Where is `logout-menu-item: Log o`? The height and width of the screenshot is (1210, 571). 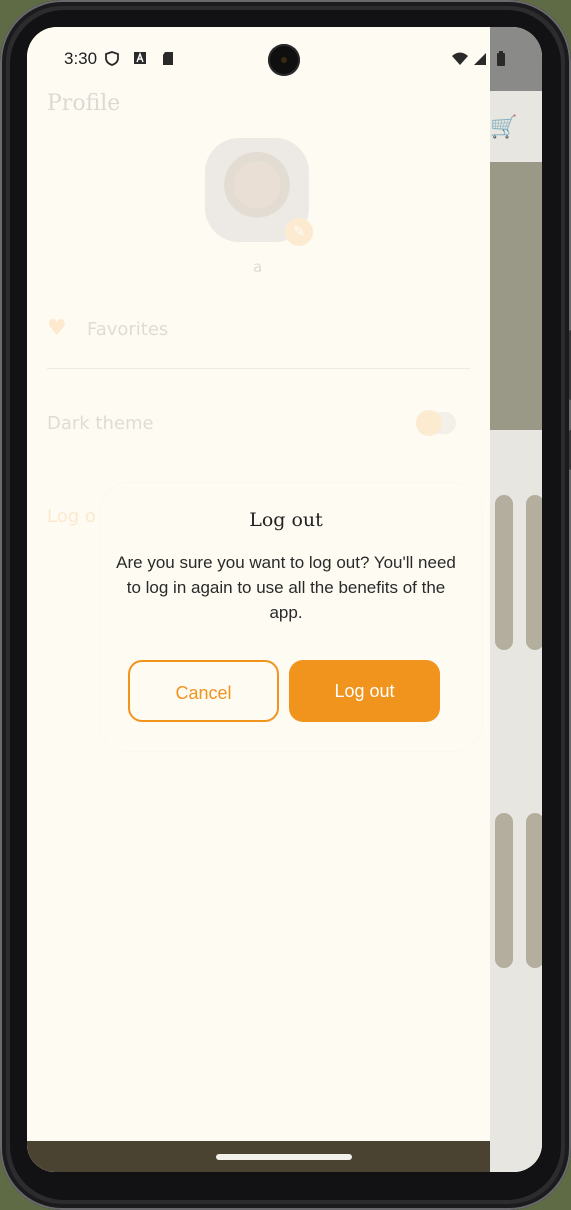 logout-menu-item: Log o is located at coordinates (71, 516).